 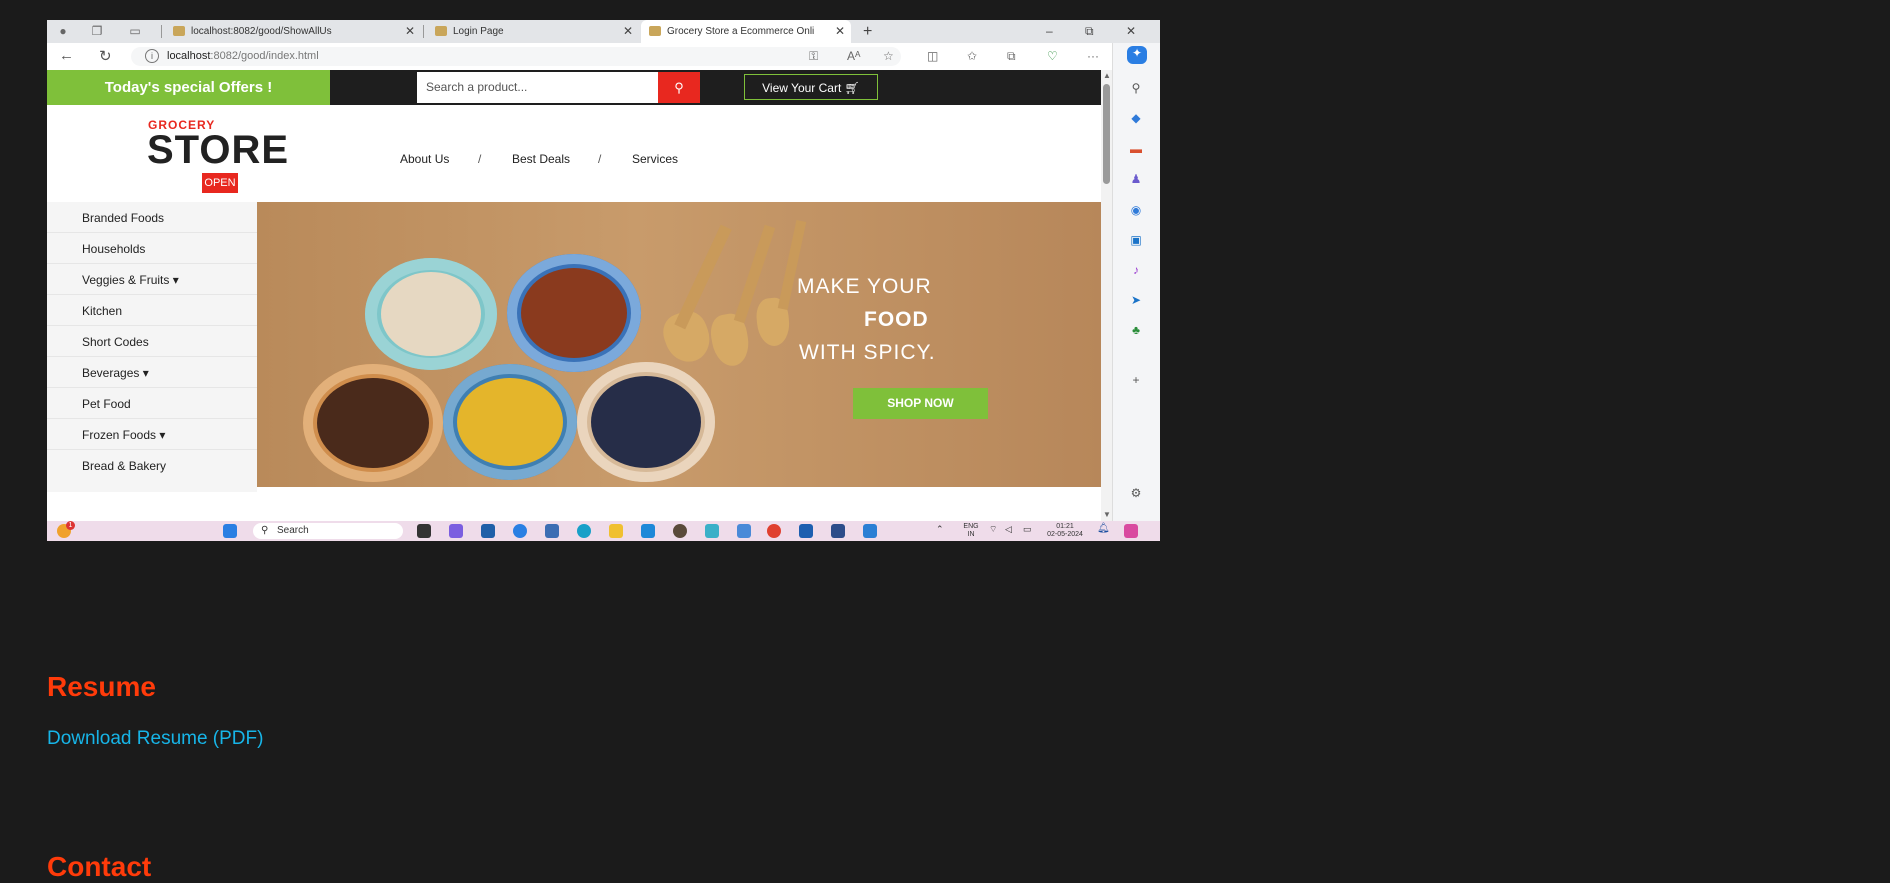 I want to click on url-path: :8082/good/index.html, so click(x=264, y=56).